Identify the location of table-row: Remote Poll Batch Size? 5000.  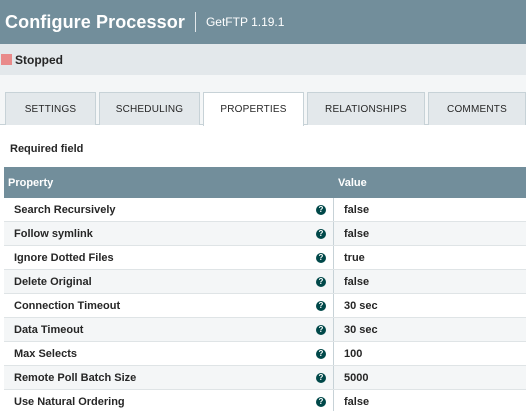
(265, 378).